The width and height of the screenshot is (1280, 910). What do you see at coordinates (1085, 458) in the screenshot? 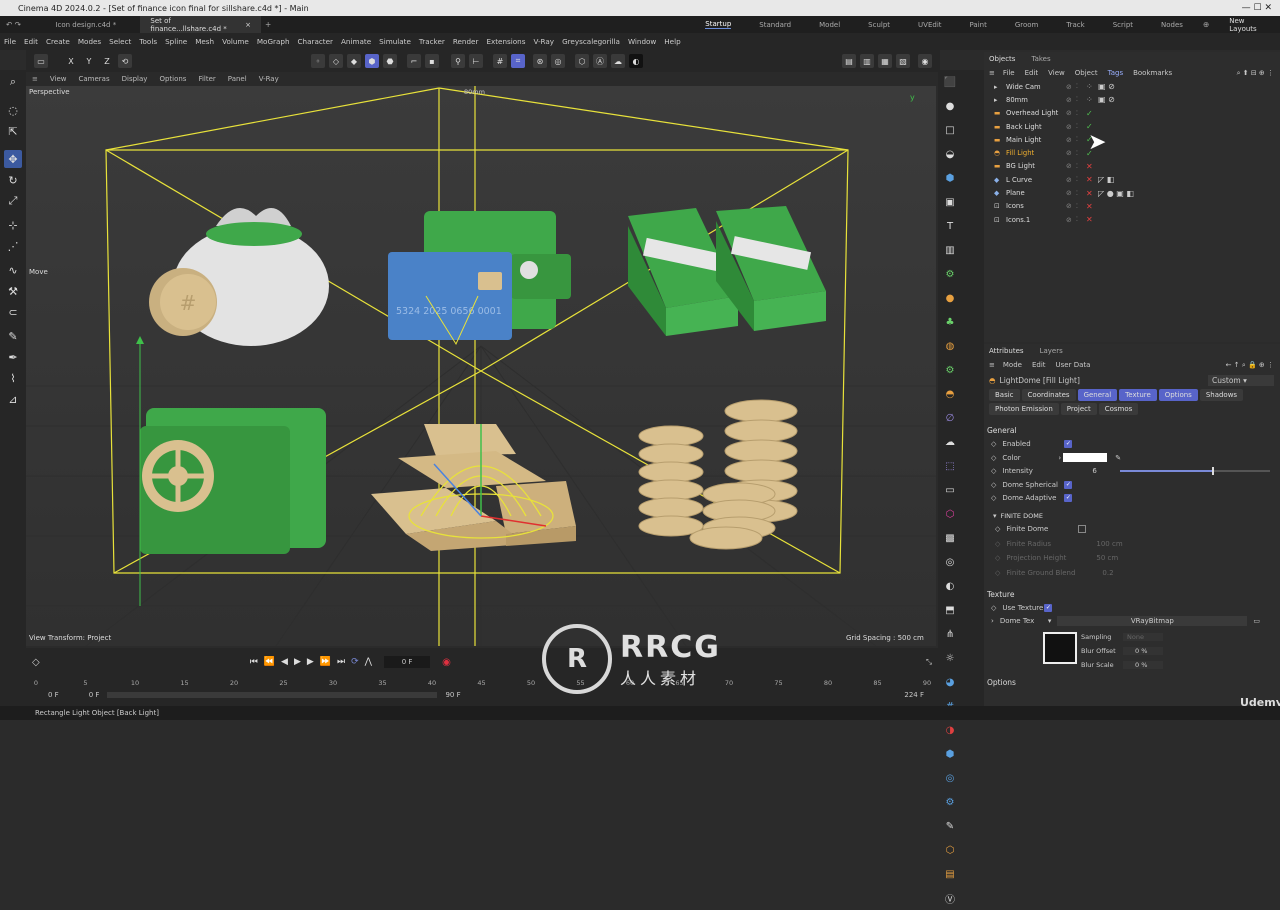
I see `color-swatch` at bounding box center [1085, 458].